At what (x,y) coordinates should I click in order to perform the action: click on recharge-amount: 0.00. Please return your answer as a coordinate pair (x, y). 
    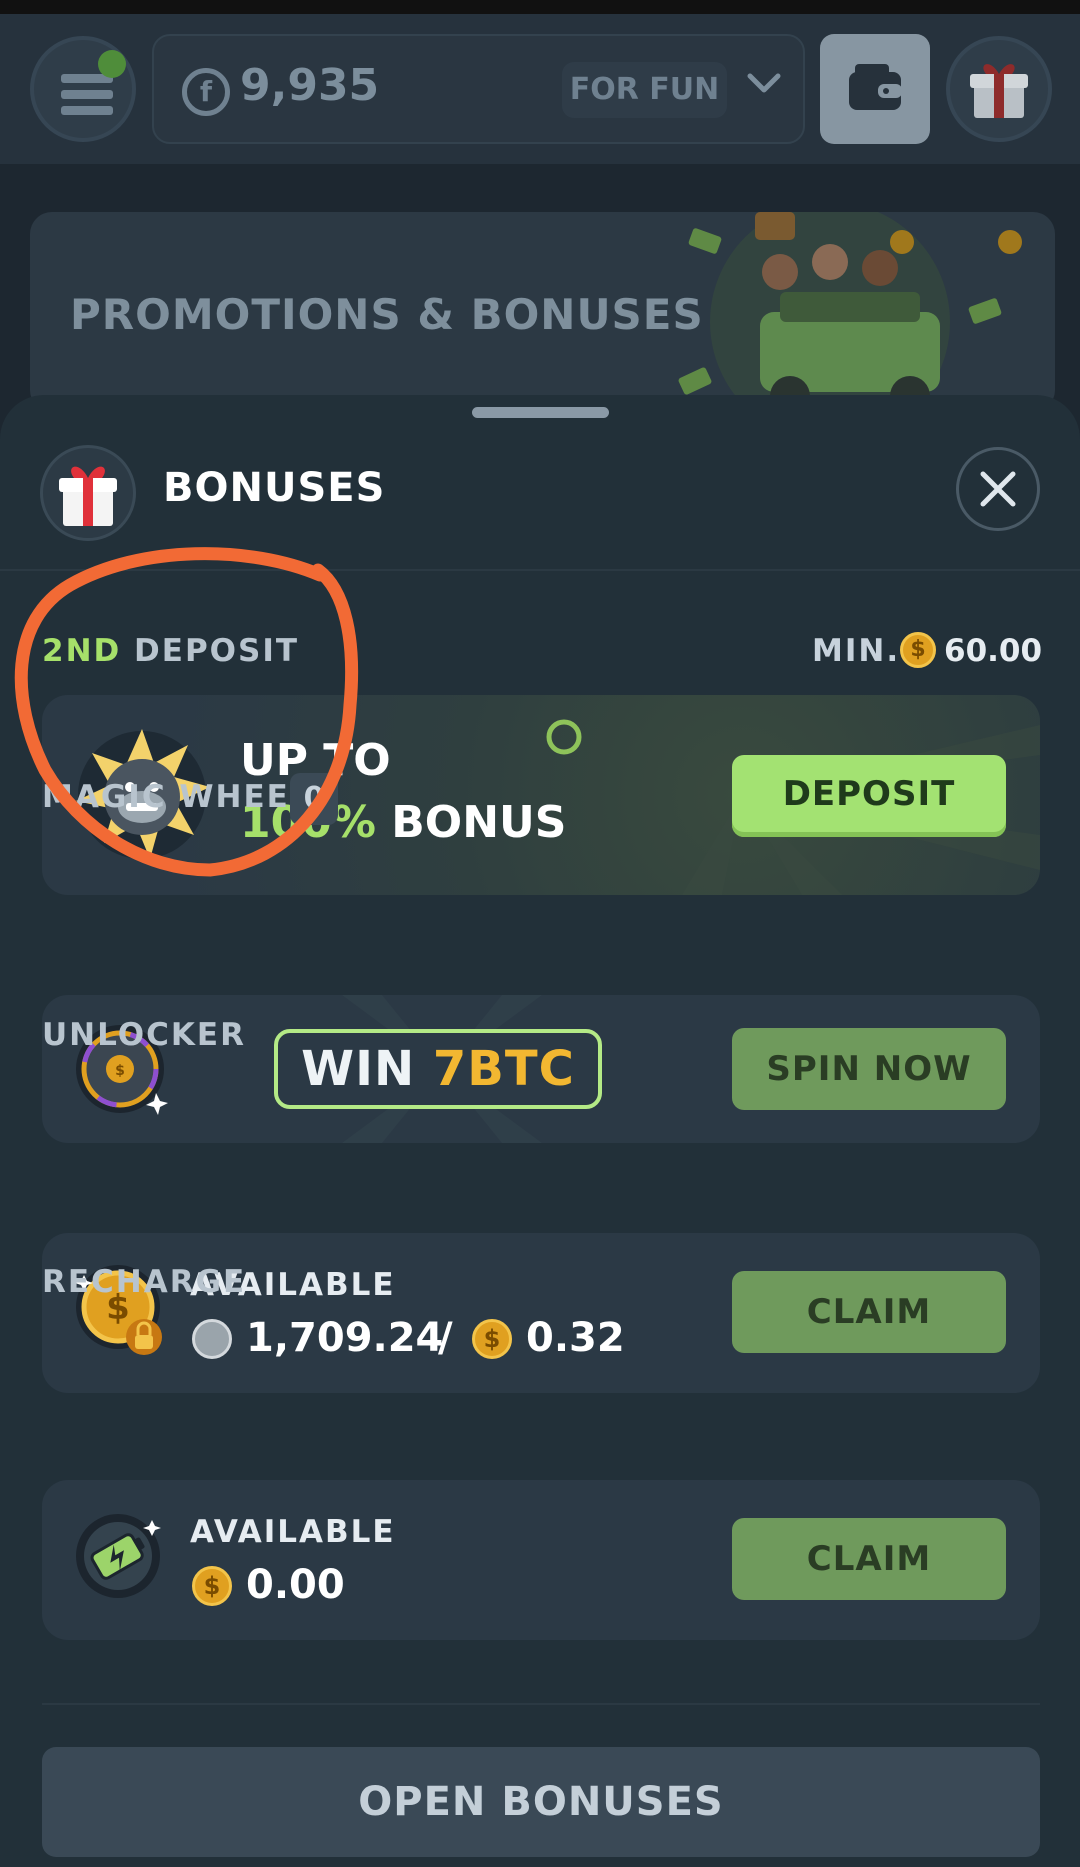
    Looking at the image, I should click on (295, 1585).